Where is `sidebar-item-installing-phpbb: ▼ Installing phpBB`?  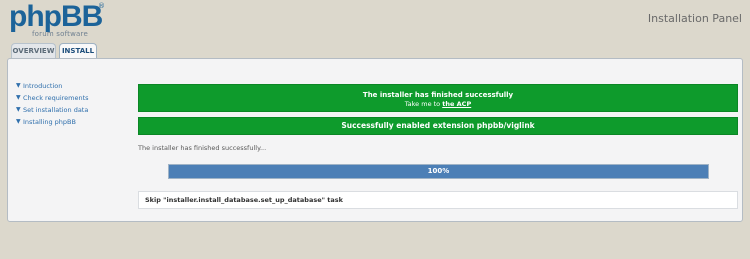
sidebar-item-installing-phpbb: ▼ Installing phpBB is located at coordinates (71, 122).